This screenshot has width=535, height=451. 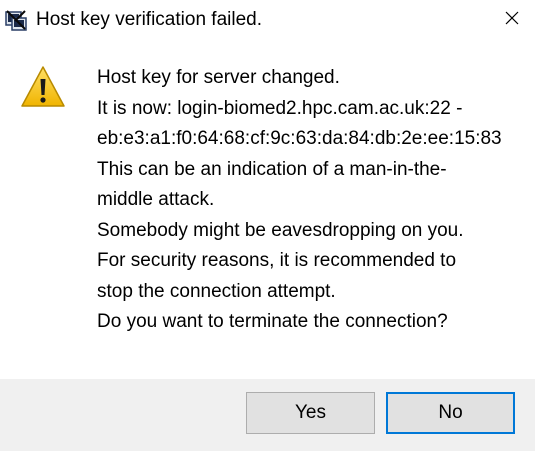 I want to click on close-icon, so click(x=512, y=20).